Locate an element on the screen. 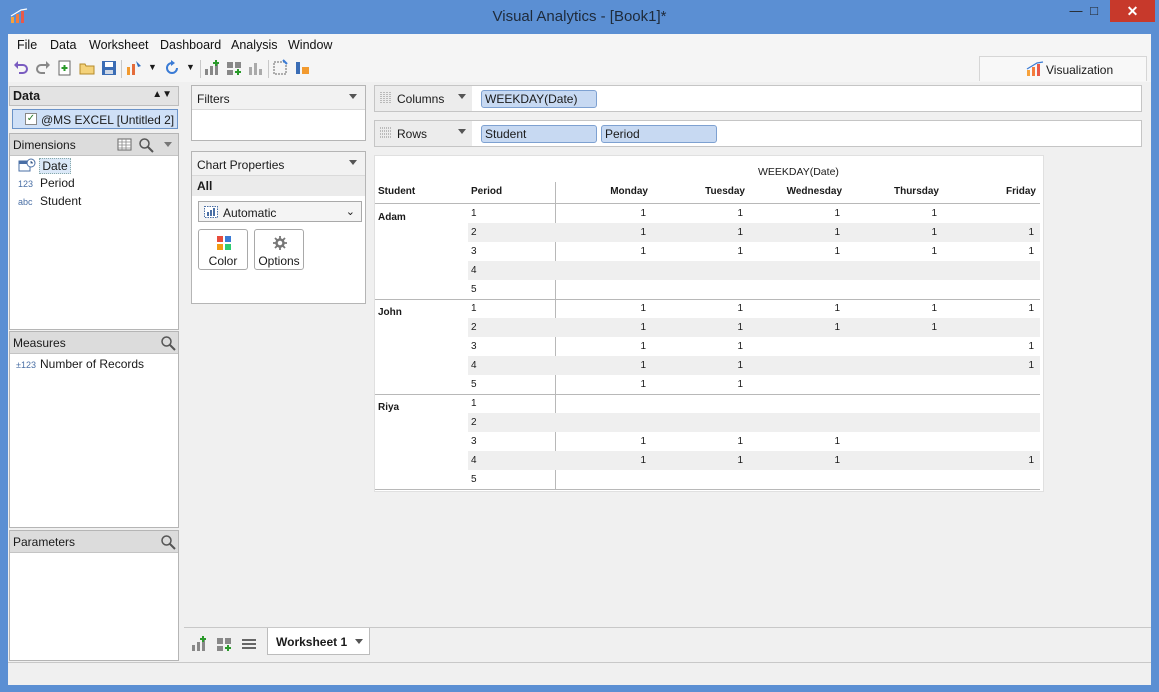 The height and width of the screenshot is (692, 1159). menu-window: Window is located at coordinates (310, 45).